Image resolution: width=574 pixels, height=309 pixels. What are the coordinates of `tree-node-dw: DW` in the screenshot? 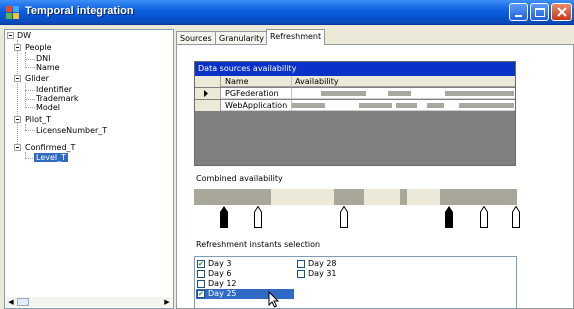 It's located at (24, 35).